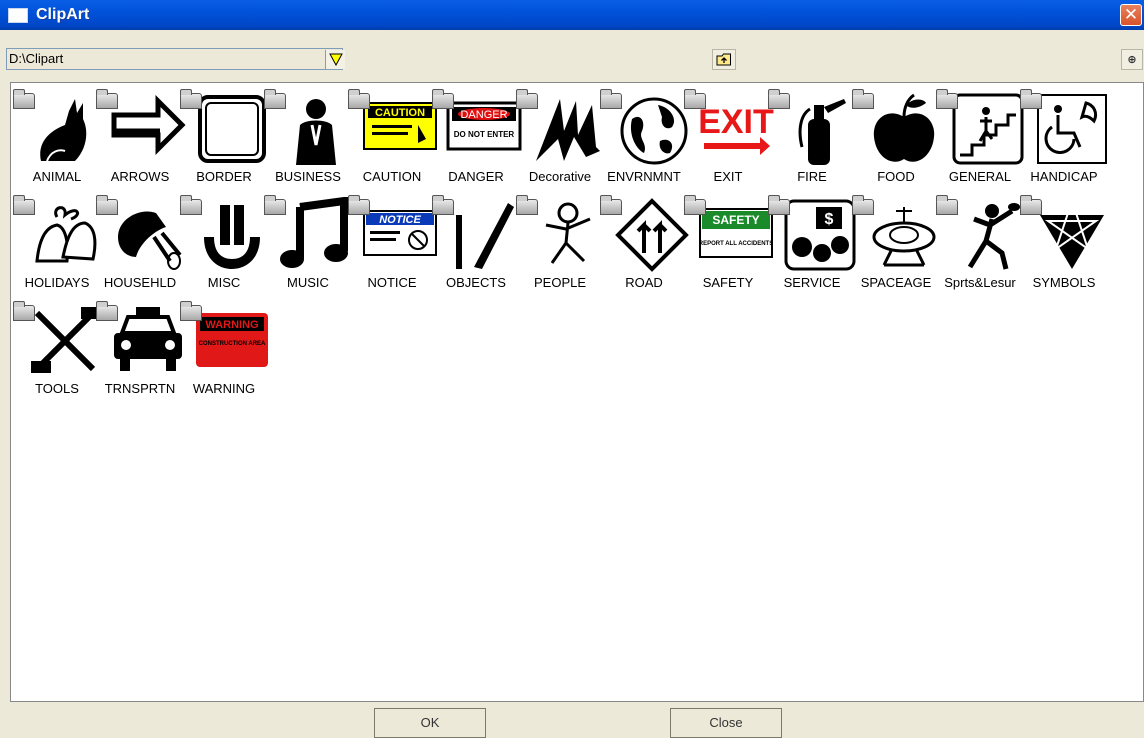 The height and width of the screenshot is (738, 1144). Describe the element at coordinates (36, 58) in the screenshot. I see `path-value: D:\Clipart` at that location.